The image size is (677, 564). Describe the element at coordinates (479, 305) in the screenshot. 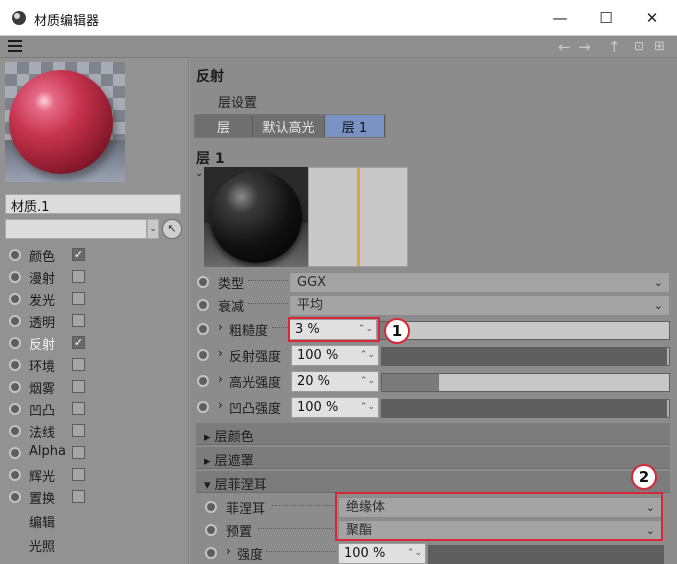

I see `attenuation-dropdown: 平均 ⌄` at that location.